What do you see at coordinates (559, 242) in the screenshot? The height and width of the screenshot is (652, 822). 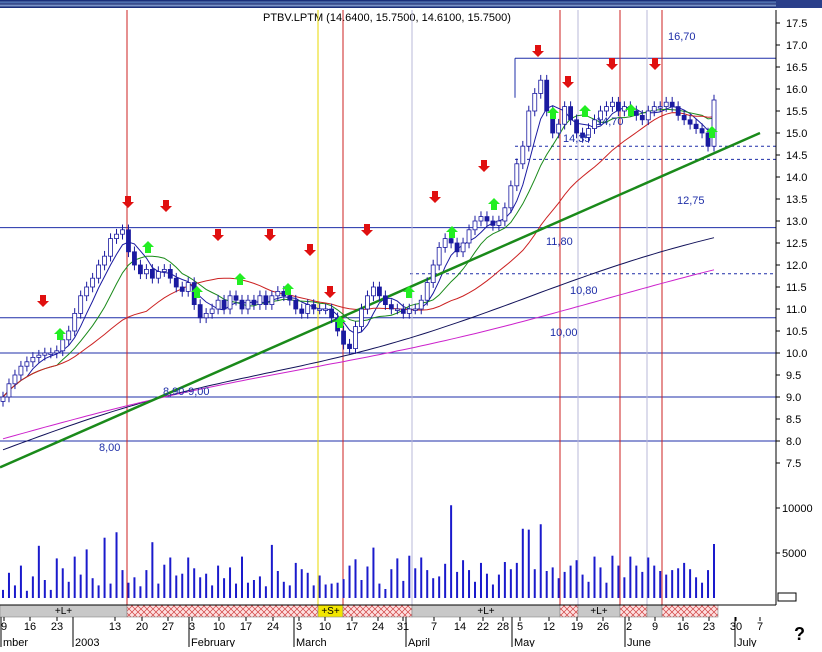 I see `level-label: 11,80` at bounding box center [559, 242].